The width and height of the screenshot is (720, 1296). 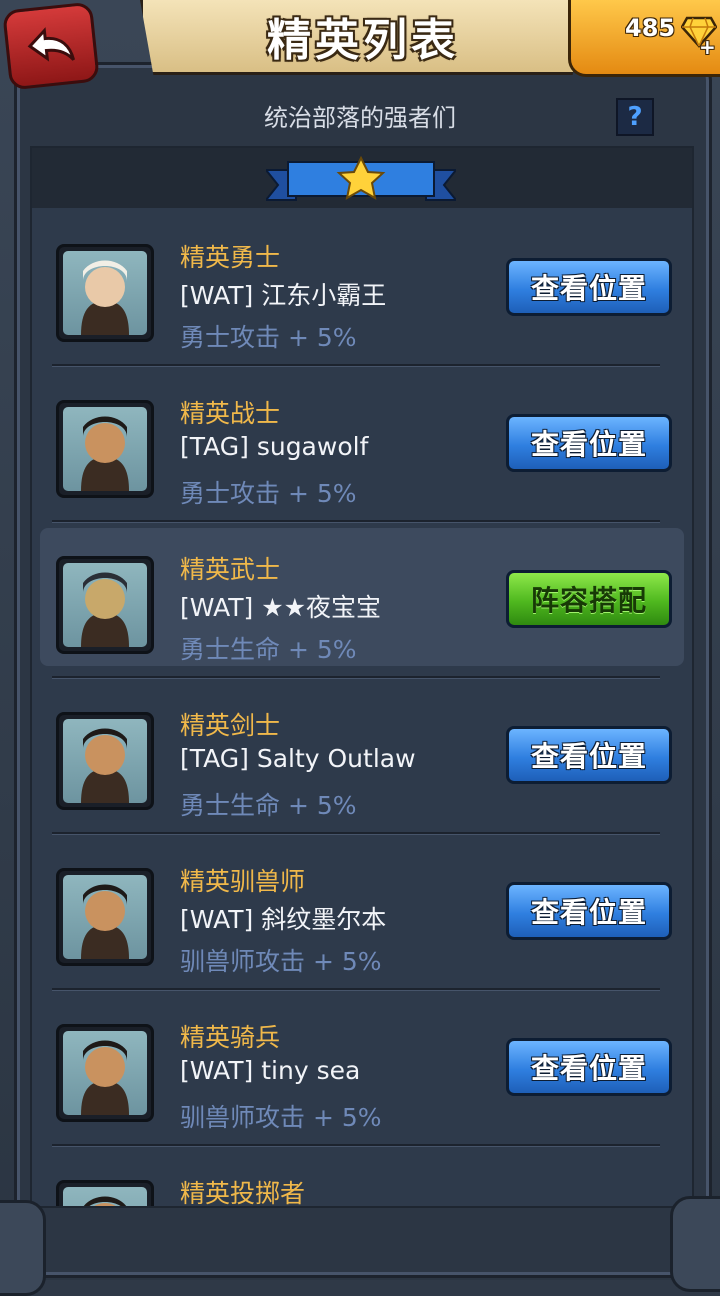 What do you see at coordinates (230, 257) in the screenshot?
I see `elite-rank: 精英勇士` at bounding box center [230, 257].